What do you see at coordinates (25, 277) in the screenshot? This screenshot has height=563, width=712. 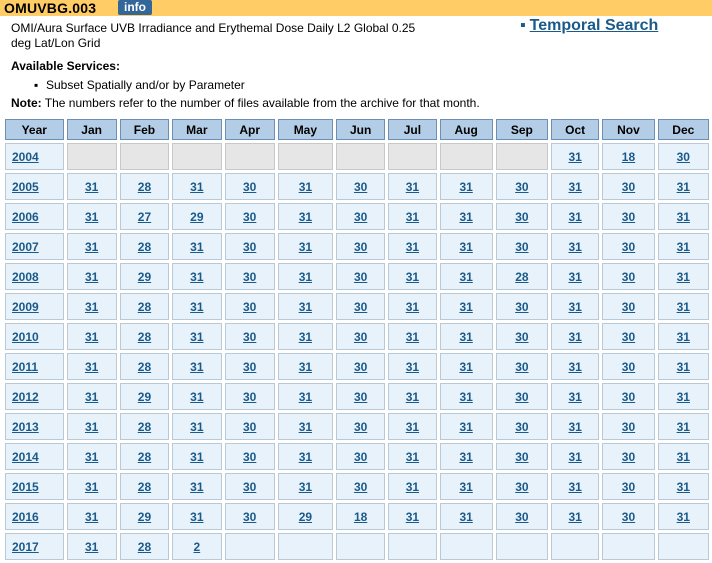 I see `year-link: 2008` at bounding box center [25, 277].